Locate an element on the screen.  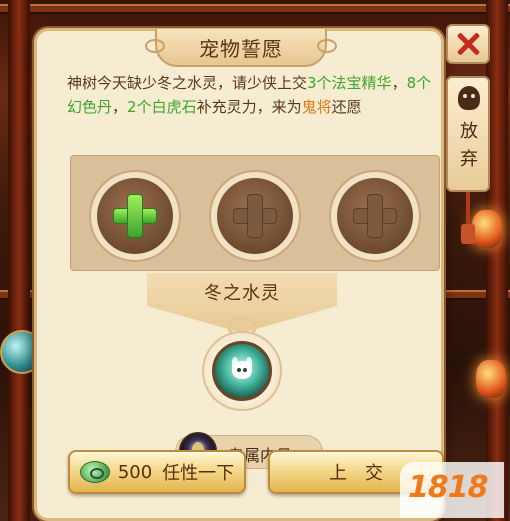
dialog-title: 宠物誓愿 is located at coordinates (241, 48).